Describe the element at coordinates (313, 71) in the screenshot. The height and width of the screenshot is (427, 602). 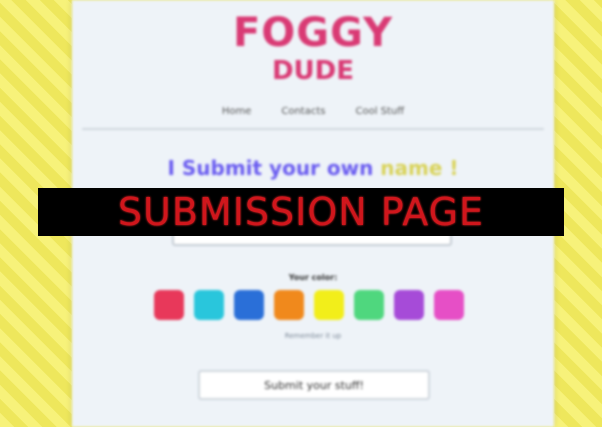
I see `site-logo-bottom: DUDE` at that location.